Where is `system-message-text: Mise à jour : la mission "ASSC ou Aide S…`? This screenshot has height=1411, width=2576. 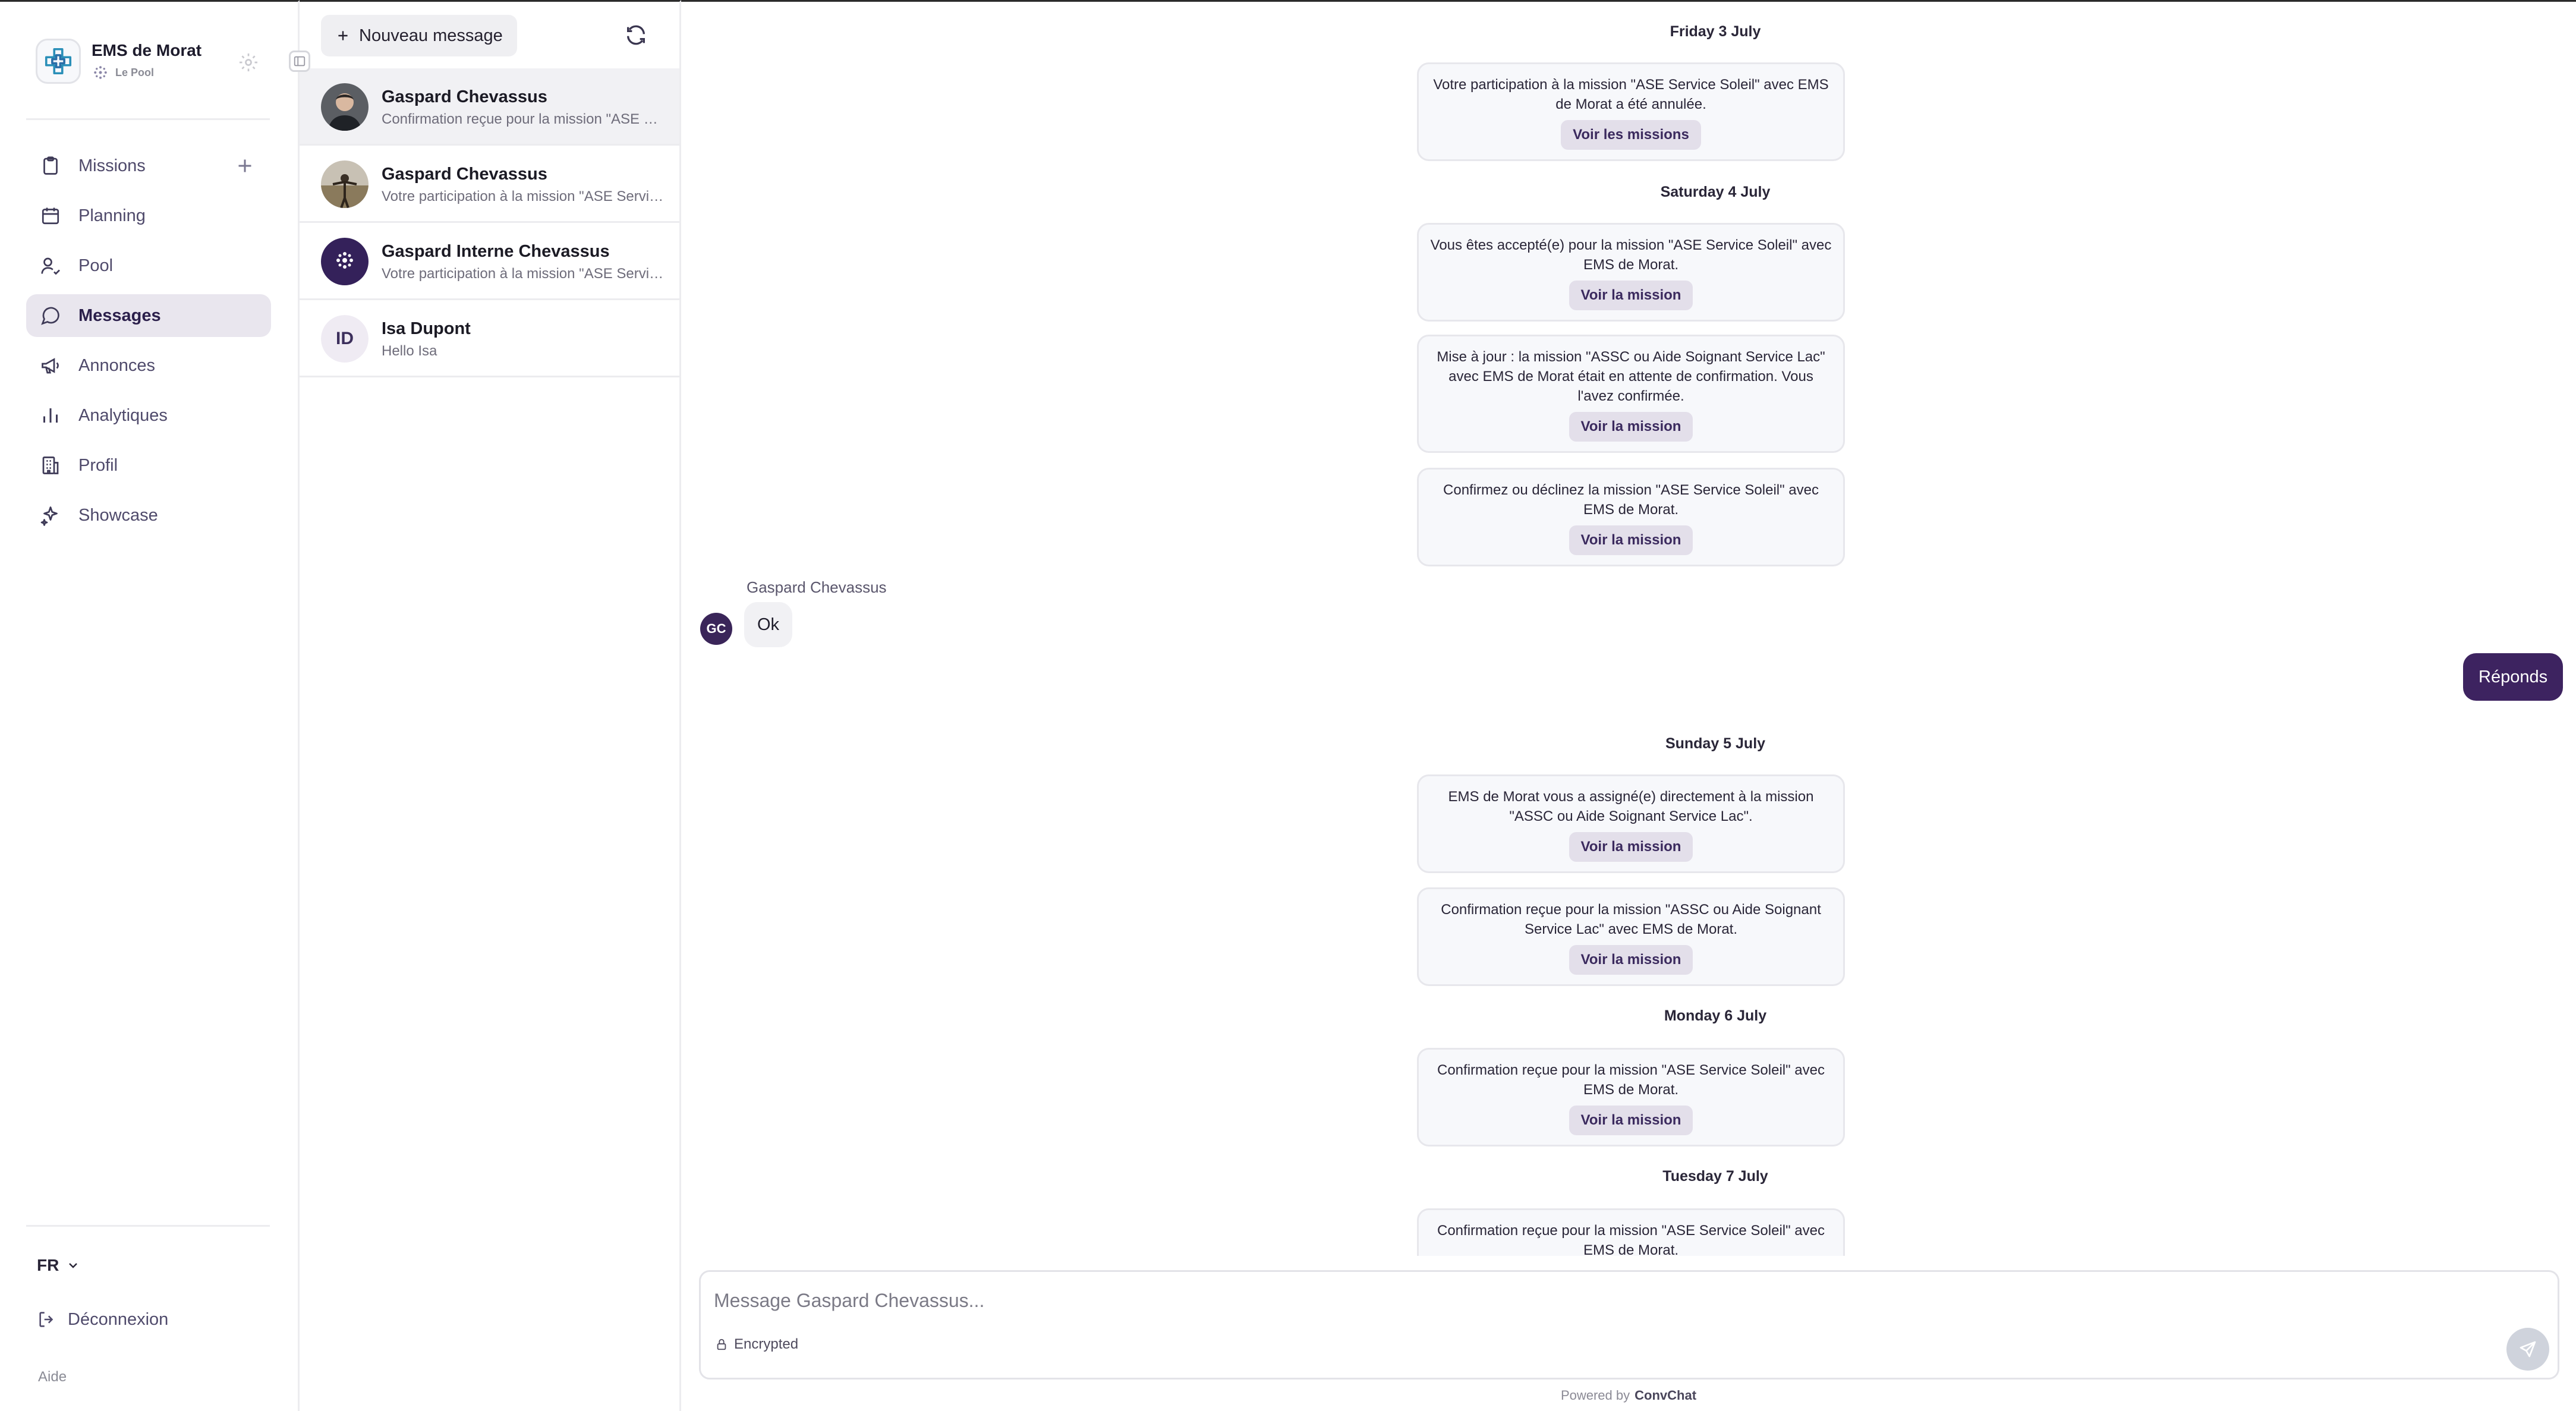
system-message-text: Mise à jour : la mission "ASSC ou Aide S… is located at coordinates (1631, 376).